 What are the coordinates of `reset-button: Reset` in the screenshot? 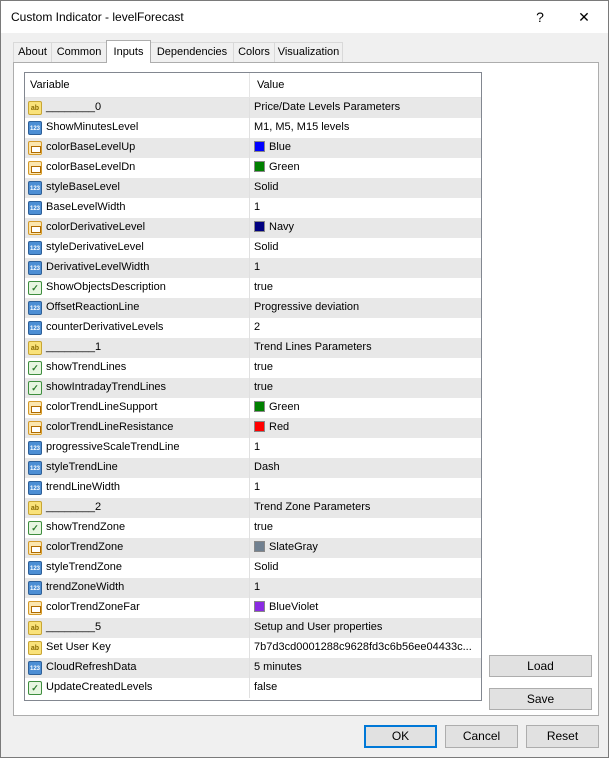 It's located at (562, 736).